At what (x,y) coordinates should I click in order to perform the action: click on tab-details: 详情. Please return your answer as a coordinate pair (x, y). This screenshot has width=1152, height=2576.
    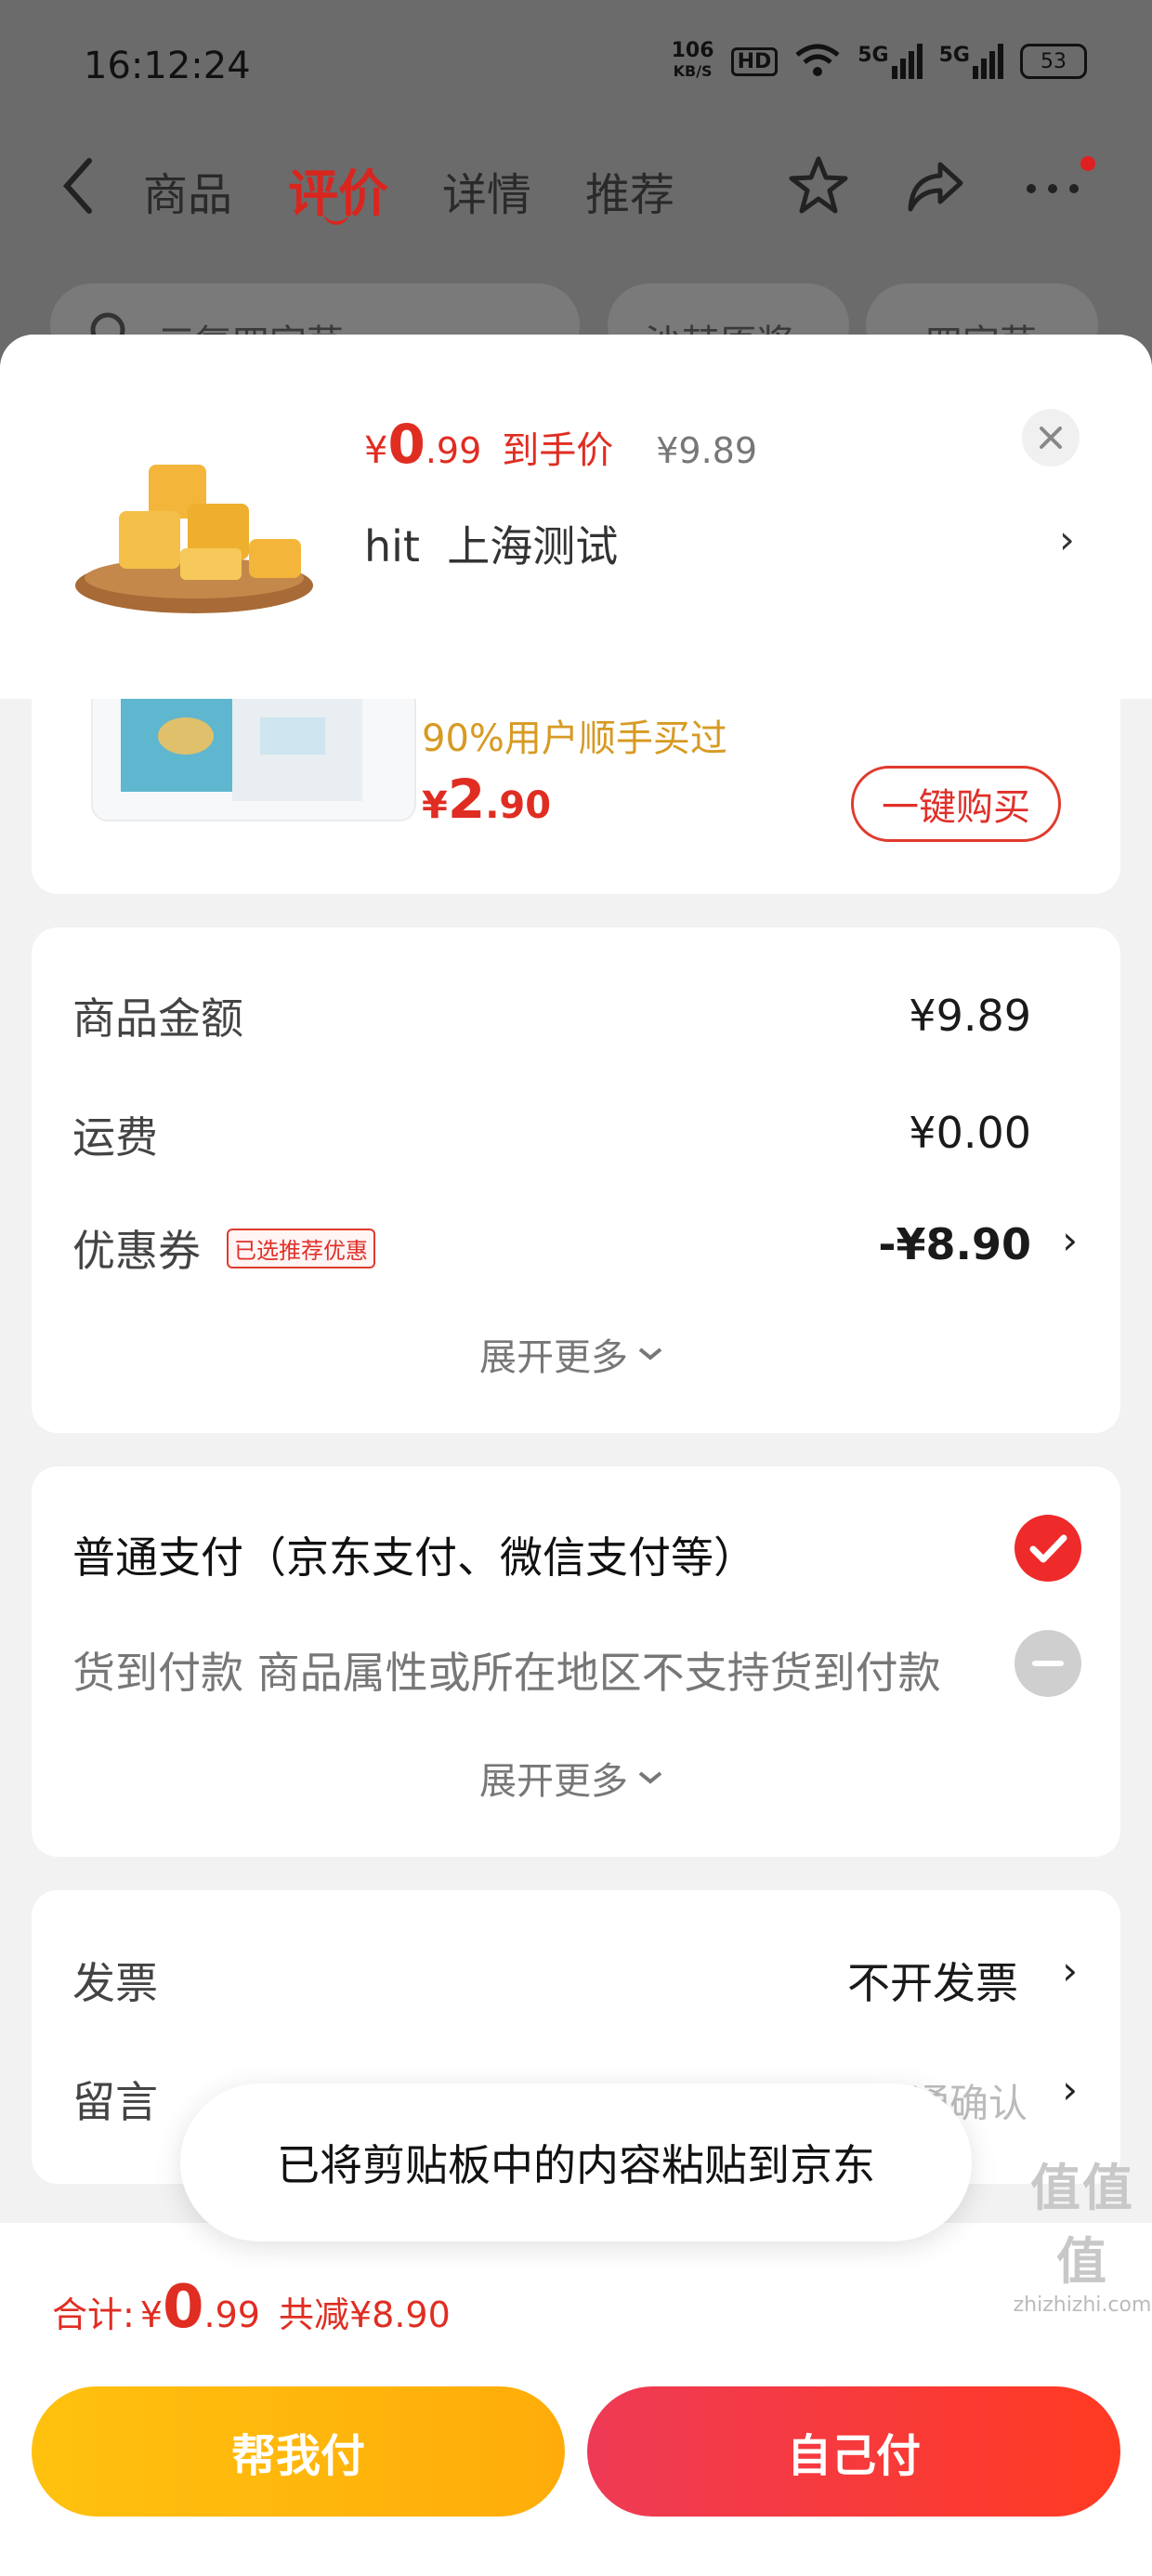
    Looking at the image, I should click on (487, 190).